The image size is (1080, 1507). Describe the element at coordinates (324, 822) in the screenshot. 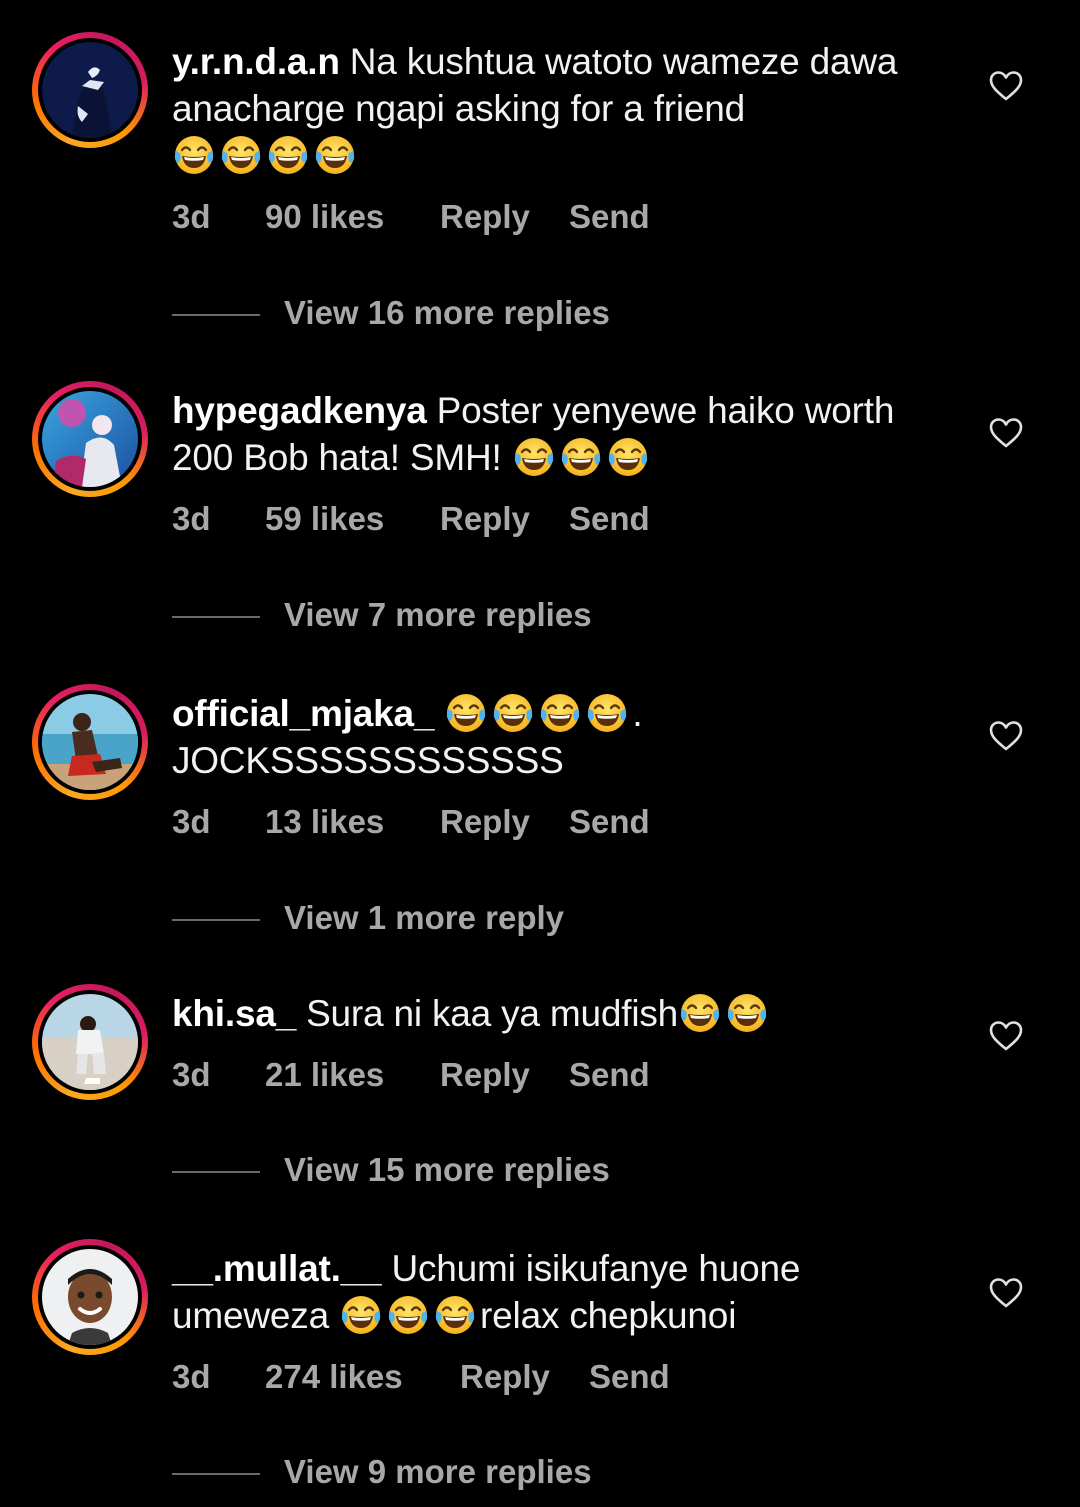

I see `comment-likes: 13 likes` at that location.